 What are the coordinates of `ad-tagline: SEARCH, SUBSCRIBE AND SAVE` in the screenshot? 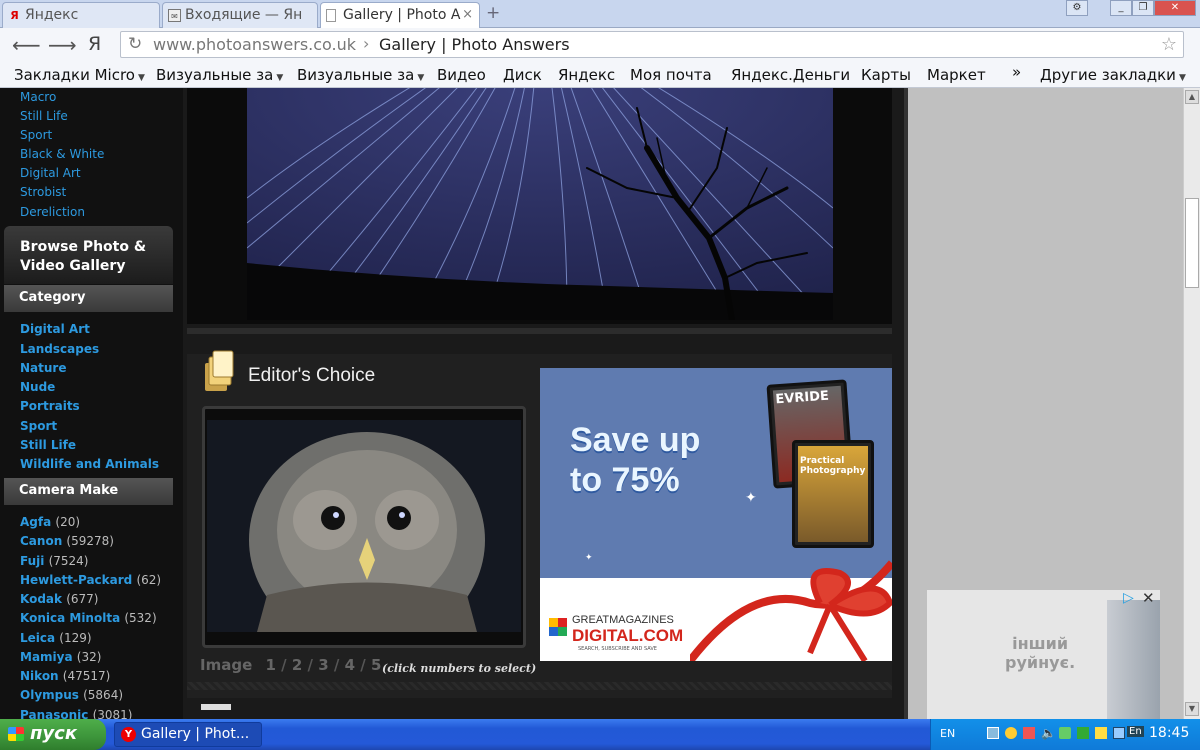 It's located at (617, 649).